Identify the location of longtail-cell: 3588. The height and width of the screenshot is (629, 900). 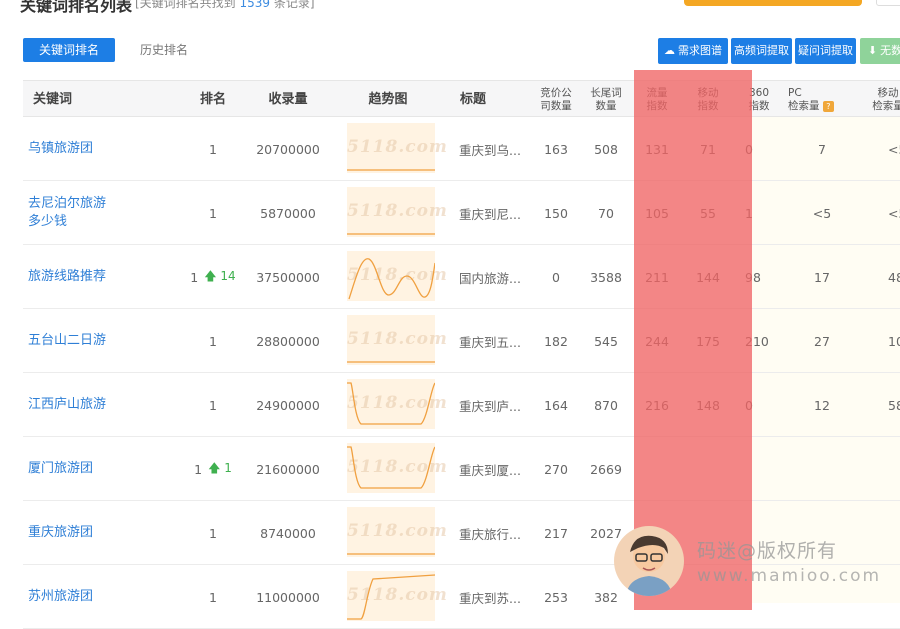
(606, 277).